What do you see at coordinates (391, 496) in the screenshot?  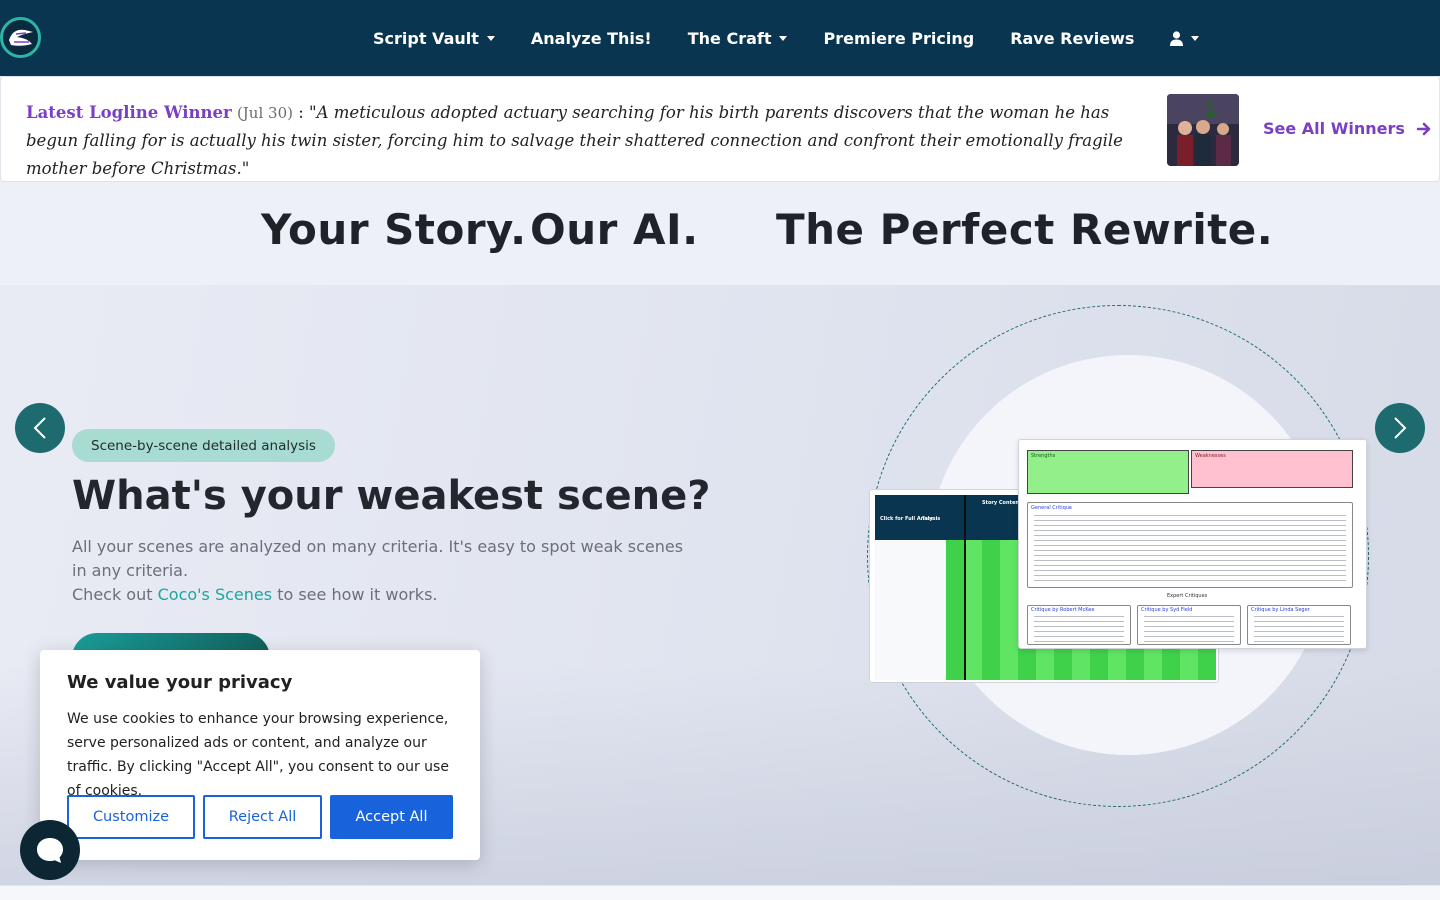 I see `hero-title: What's your weakest scene?` at bounding box center [391, 496].